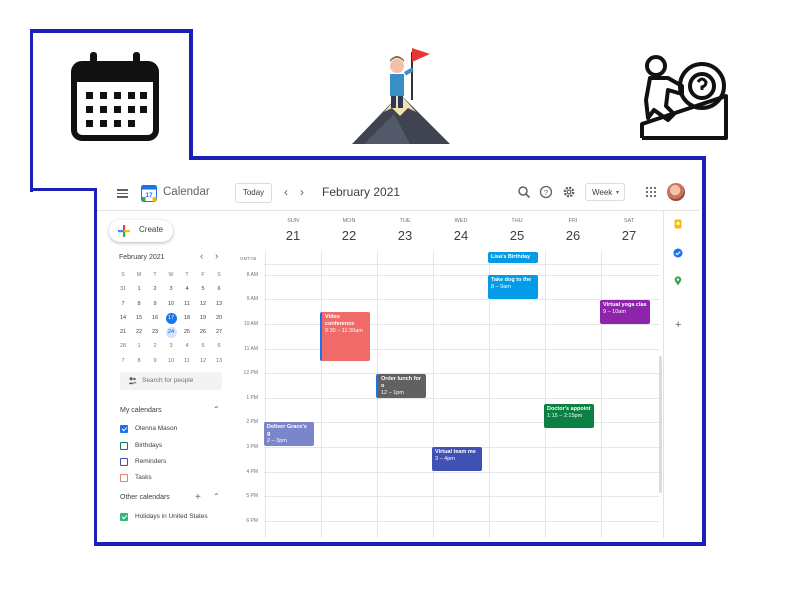  Describe the element at coordinates (171, 318) in the screenshot. I see `mini-day: 17` at that location.